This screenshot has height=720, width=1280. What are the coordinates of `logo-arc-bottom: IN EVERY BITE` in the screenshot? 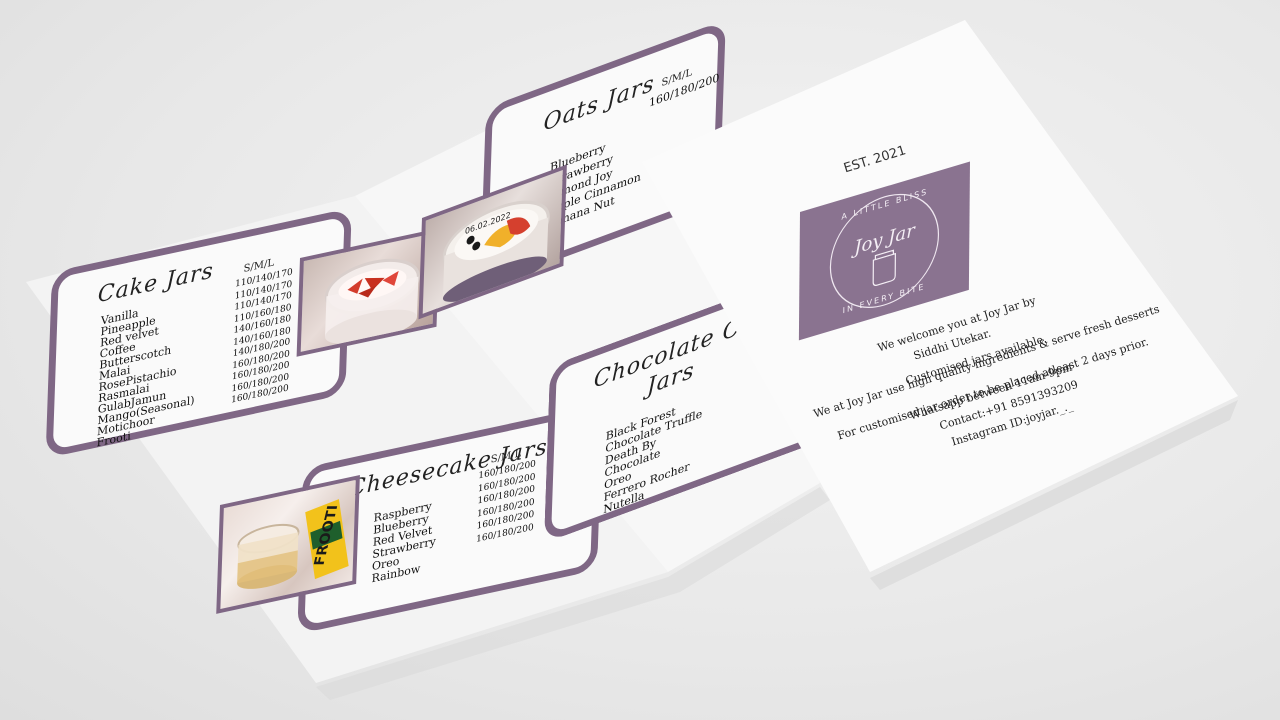 It's located at (884, 298).